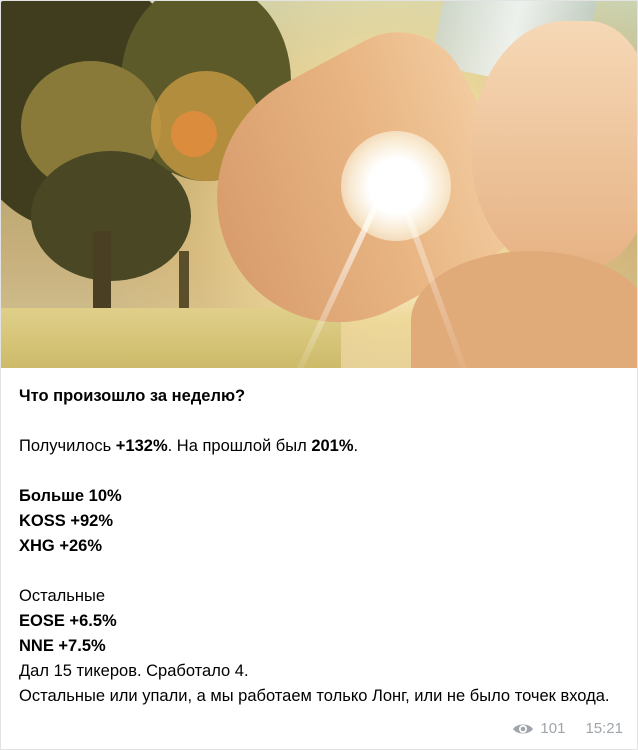 The width and height of the screenshot is (638, 750). I want to click on summary-prefix: Получилось, so click(67, 446).